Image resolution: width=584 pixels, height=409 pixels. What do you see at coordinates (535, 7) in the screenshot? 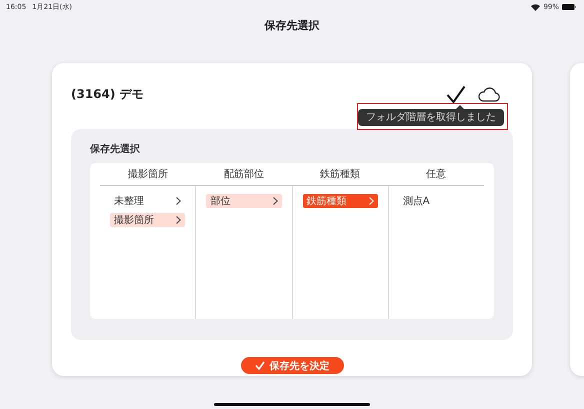
I see `wifi-icon` at bounding box center [535, 7].